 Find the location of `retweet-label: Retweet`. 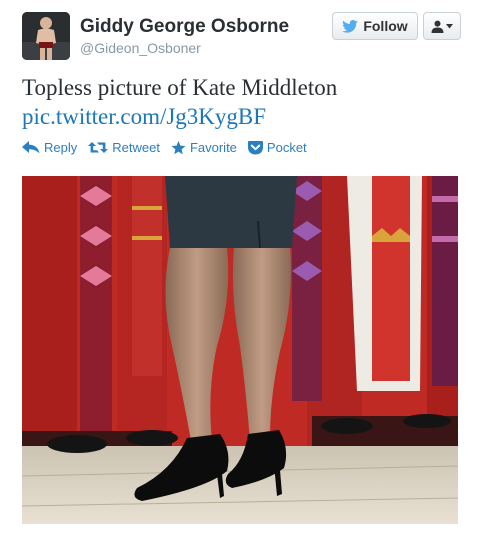

retweet-label: Retweet is located at coordinates (136, 147).